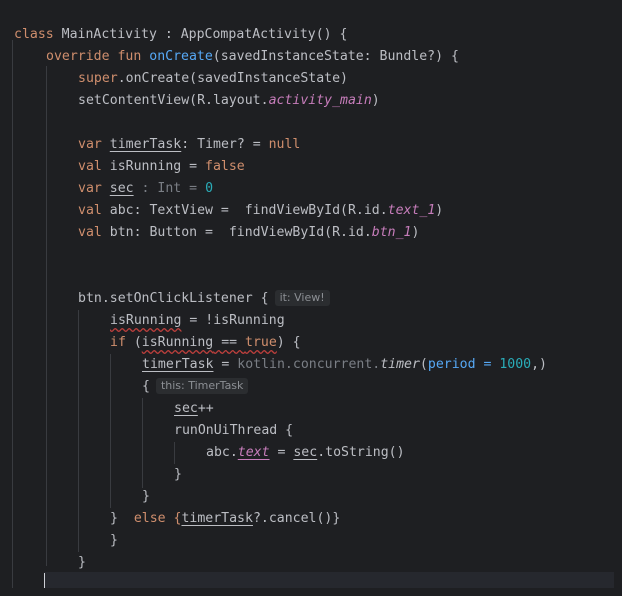 This screenshot has width=622, height=596. Describe the element at coordinates (173, 100) in the screenshot. I see `set-content-view: setContentView(R.layout.` at that location.